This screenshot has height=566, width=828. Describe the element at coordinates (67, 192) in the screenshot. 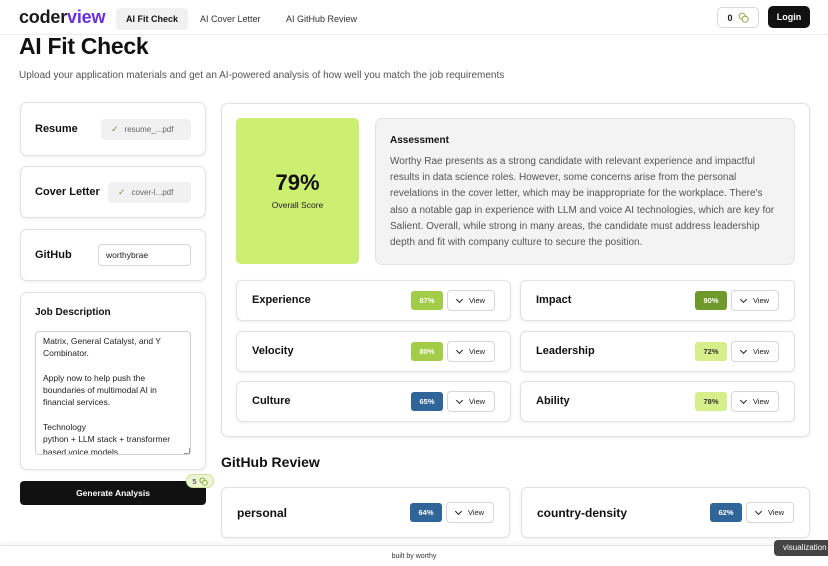

I see `cover-letter-label: Cover Letter` at that location.